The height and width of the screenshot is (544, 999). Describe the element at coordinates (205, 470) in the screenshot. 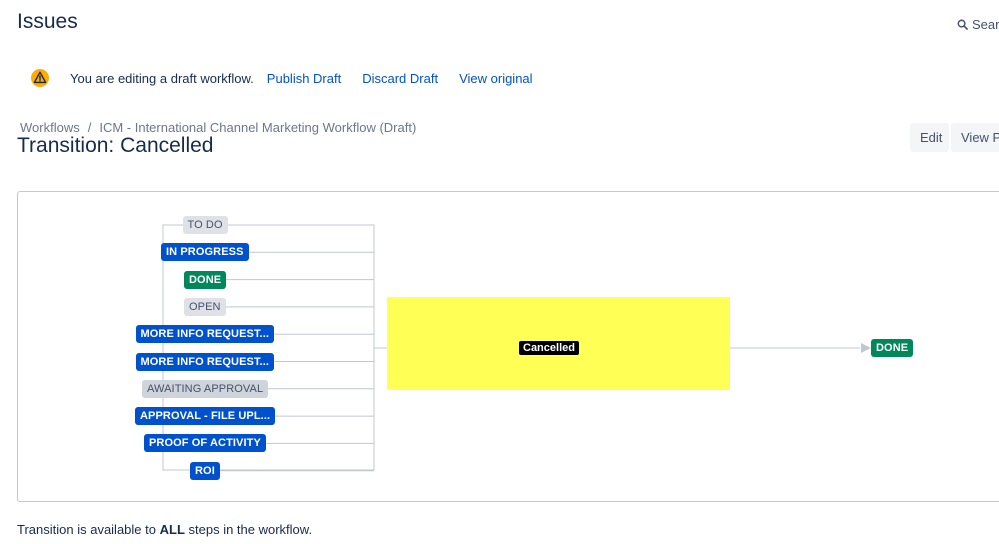

I see `source-status-10: ROI` at that location.